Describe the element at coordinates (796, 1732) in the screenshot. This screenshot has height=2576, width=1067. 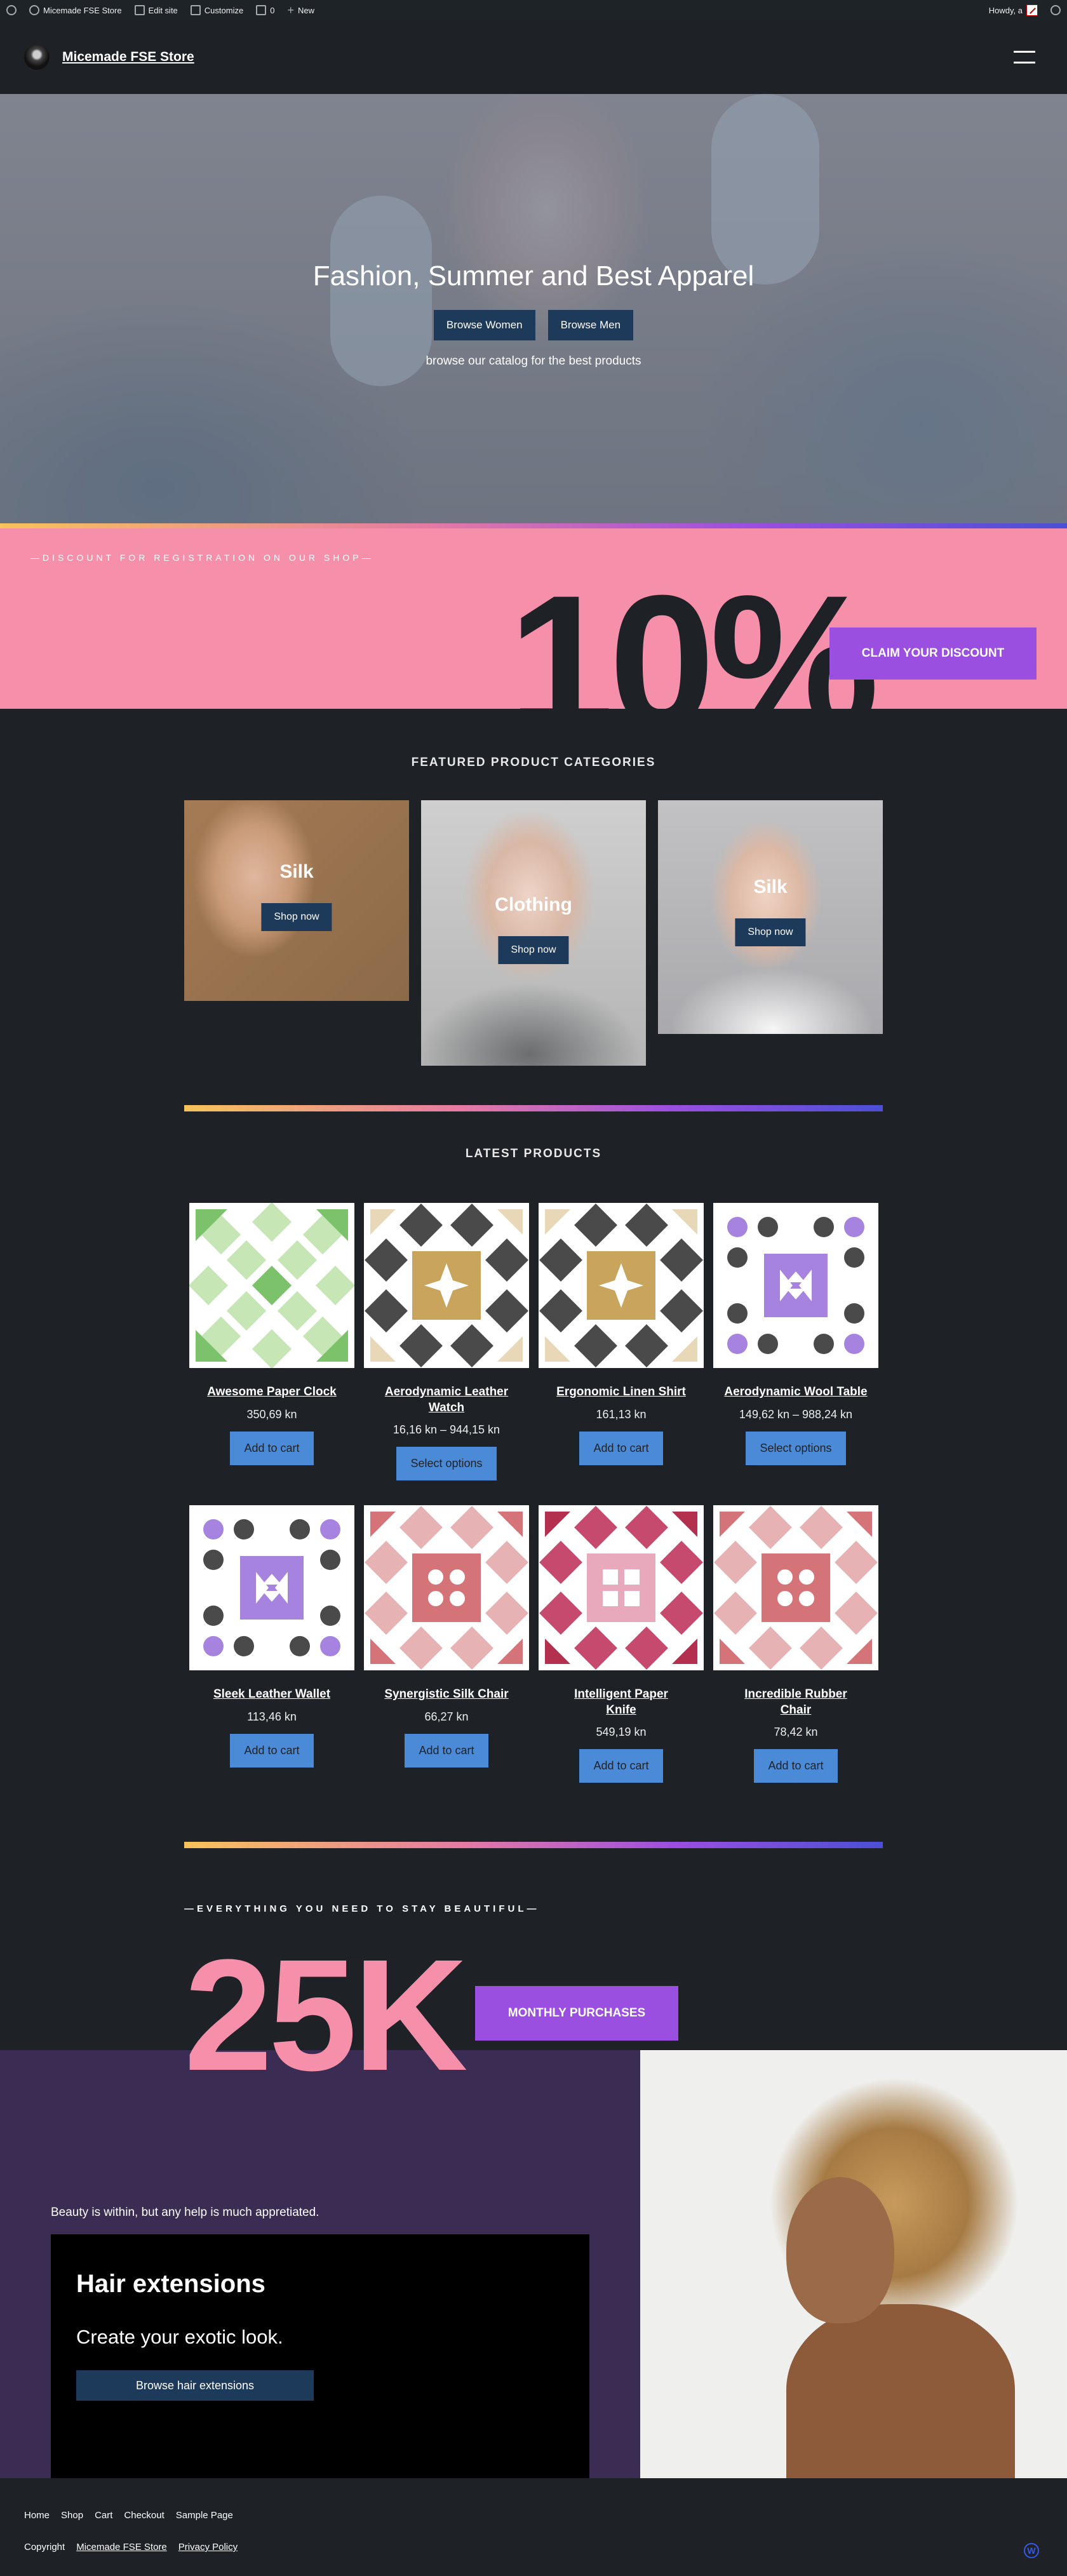
I see `product-price: 78,42 kn` at that location.